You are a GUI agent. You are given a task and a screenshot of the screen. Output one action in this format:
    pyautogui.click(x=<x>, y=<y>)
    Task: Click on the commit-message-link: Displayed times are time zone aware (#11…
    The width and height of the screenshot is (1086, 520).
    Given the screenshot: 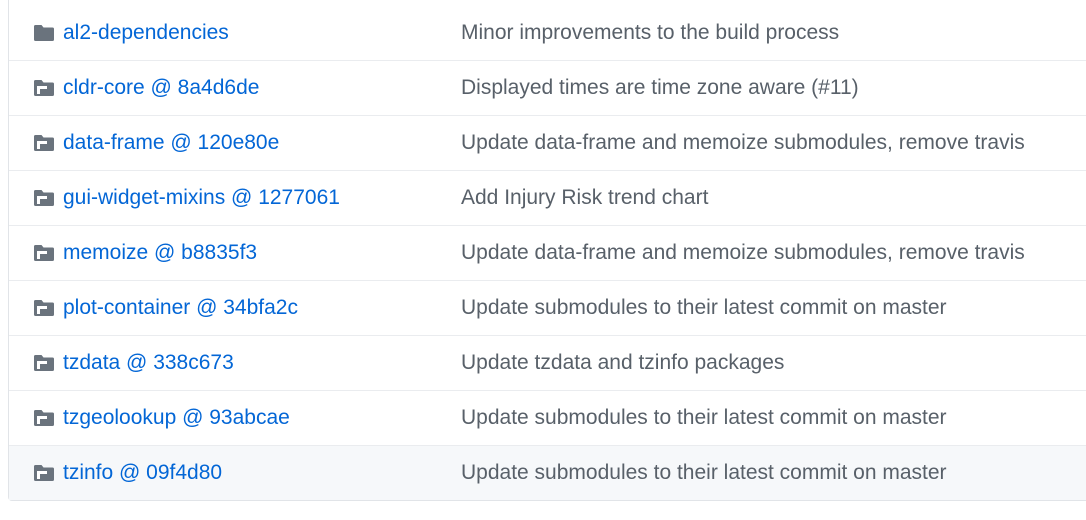 What is the action you would take?
    pyautogui.click(x=773, y=88)
    